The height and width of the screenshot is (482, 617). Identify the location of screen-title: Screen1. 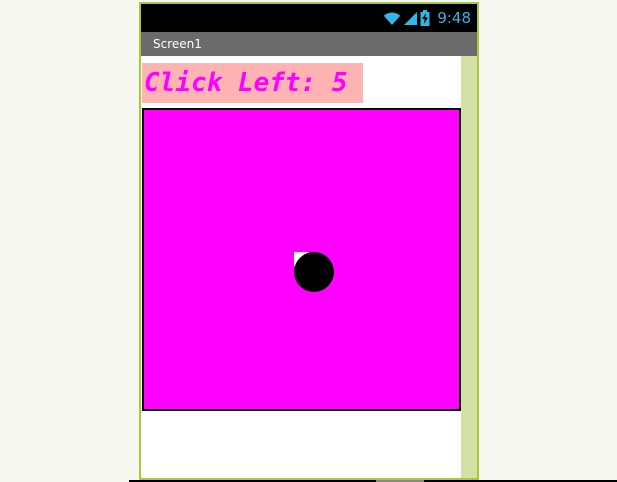
(177, 44).